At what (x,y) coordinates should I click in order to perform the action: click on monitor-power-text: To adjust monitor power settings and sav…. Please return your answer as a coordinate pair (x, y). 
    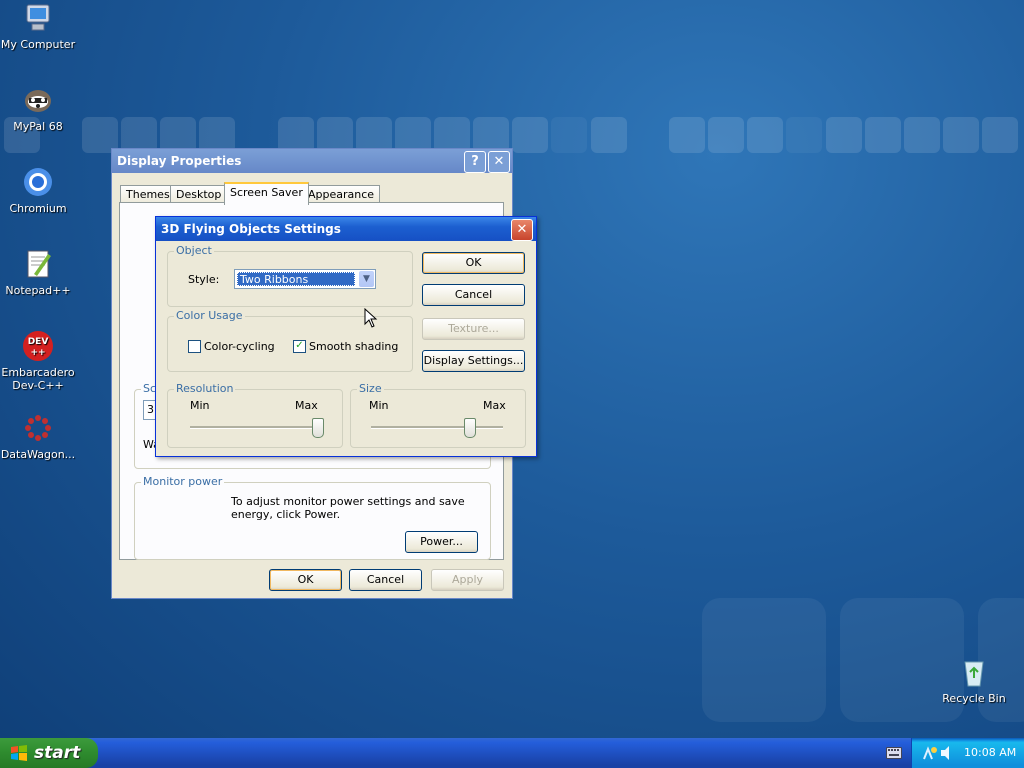
    Looking at the image, I should click on (348, 508).